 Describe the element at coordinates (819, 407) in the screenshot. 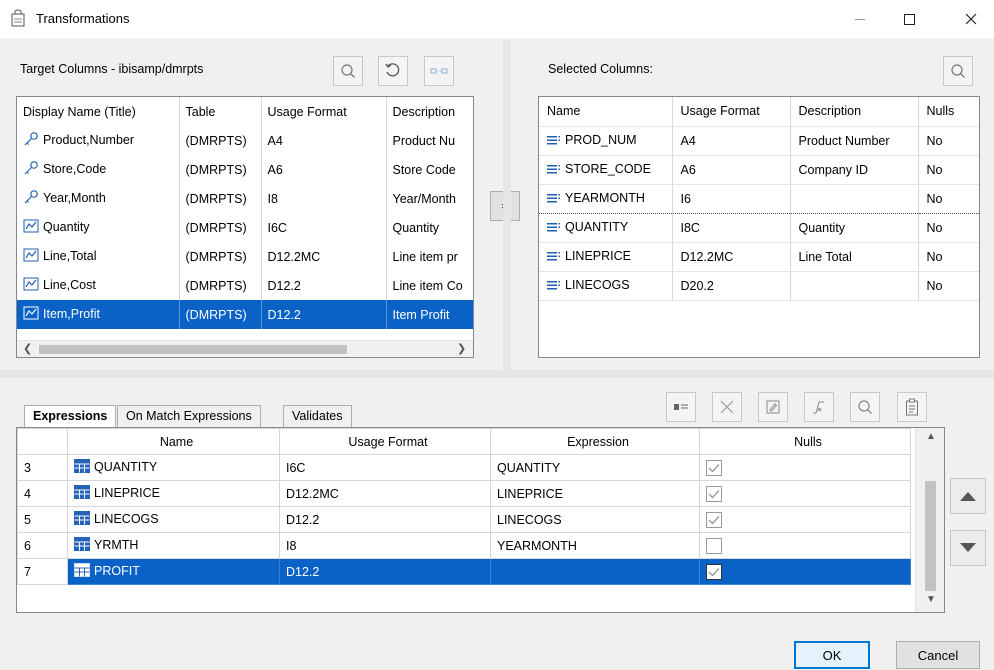

I see `function-button` at that location.